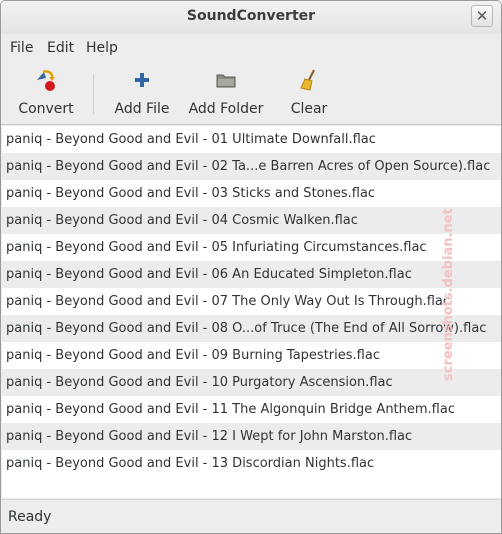  What do you see at coordinates (30, 517) in the screenshot?
I see `status-text: Ready` at bounding box center [30, 517].